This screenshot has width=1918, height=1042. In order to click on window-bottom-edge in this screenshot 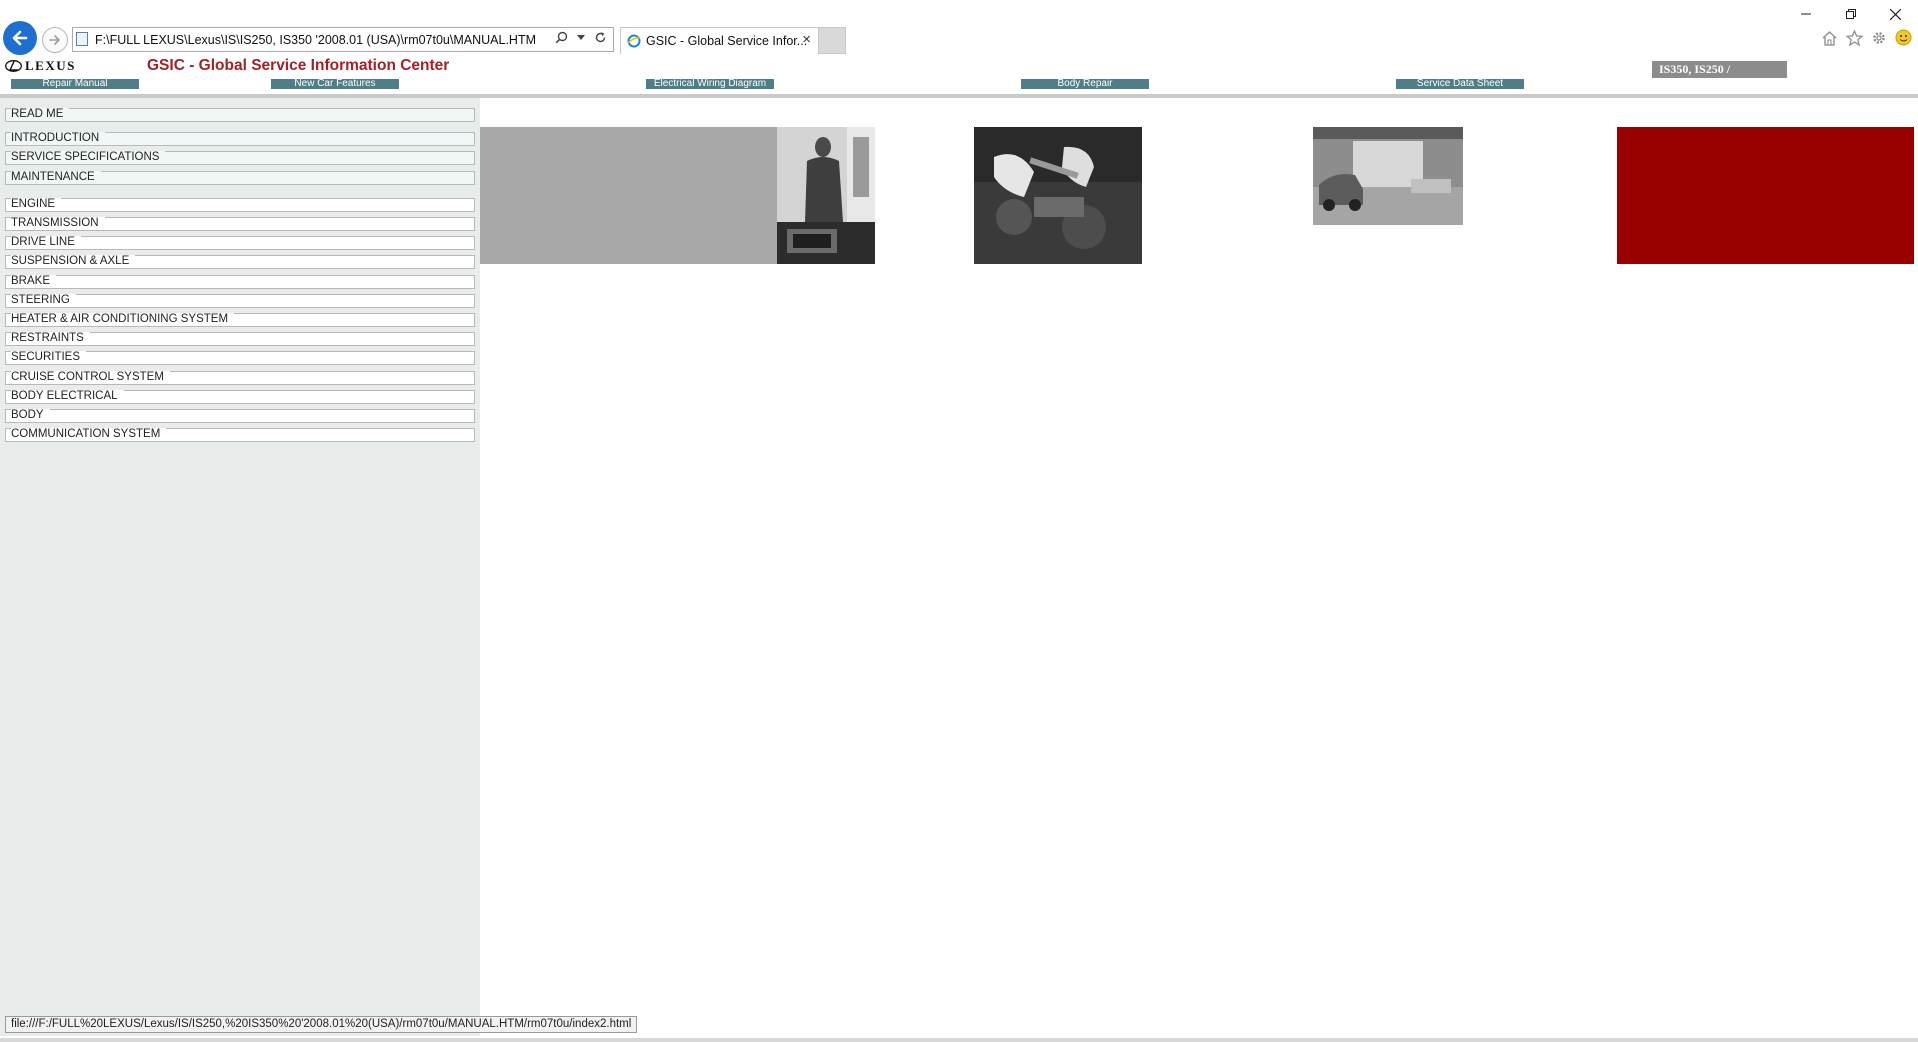, I will do `click(959, 1040)`.